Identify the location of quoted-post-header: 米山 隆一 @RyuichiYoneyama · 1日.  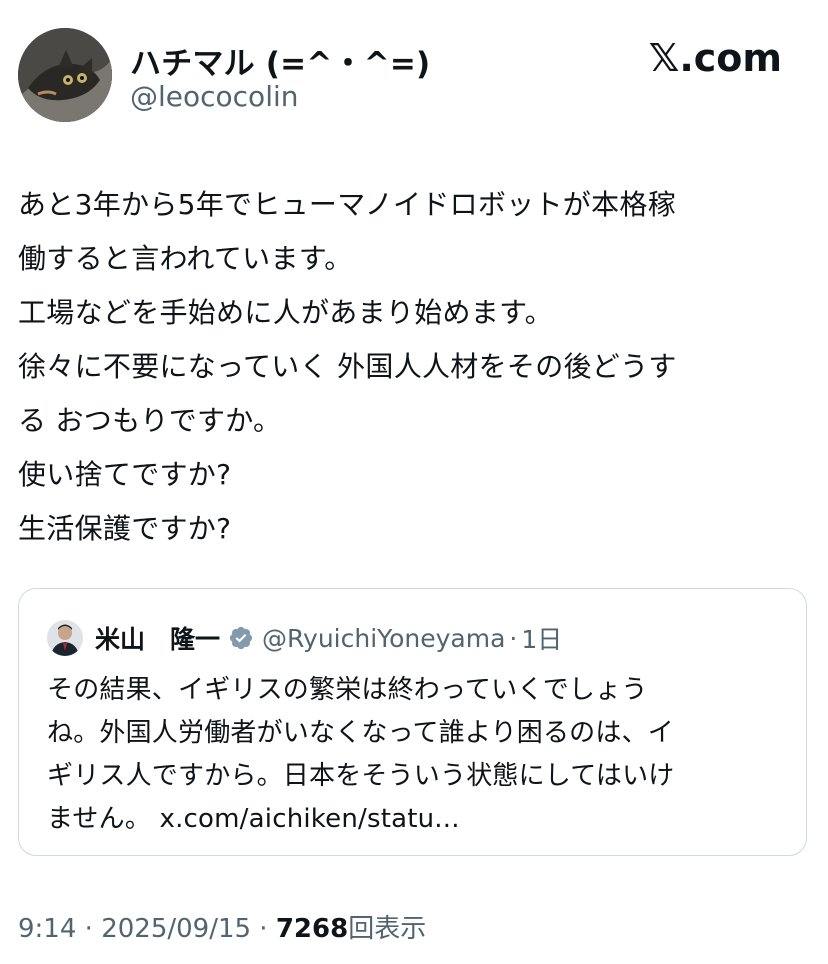
(304, 638).